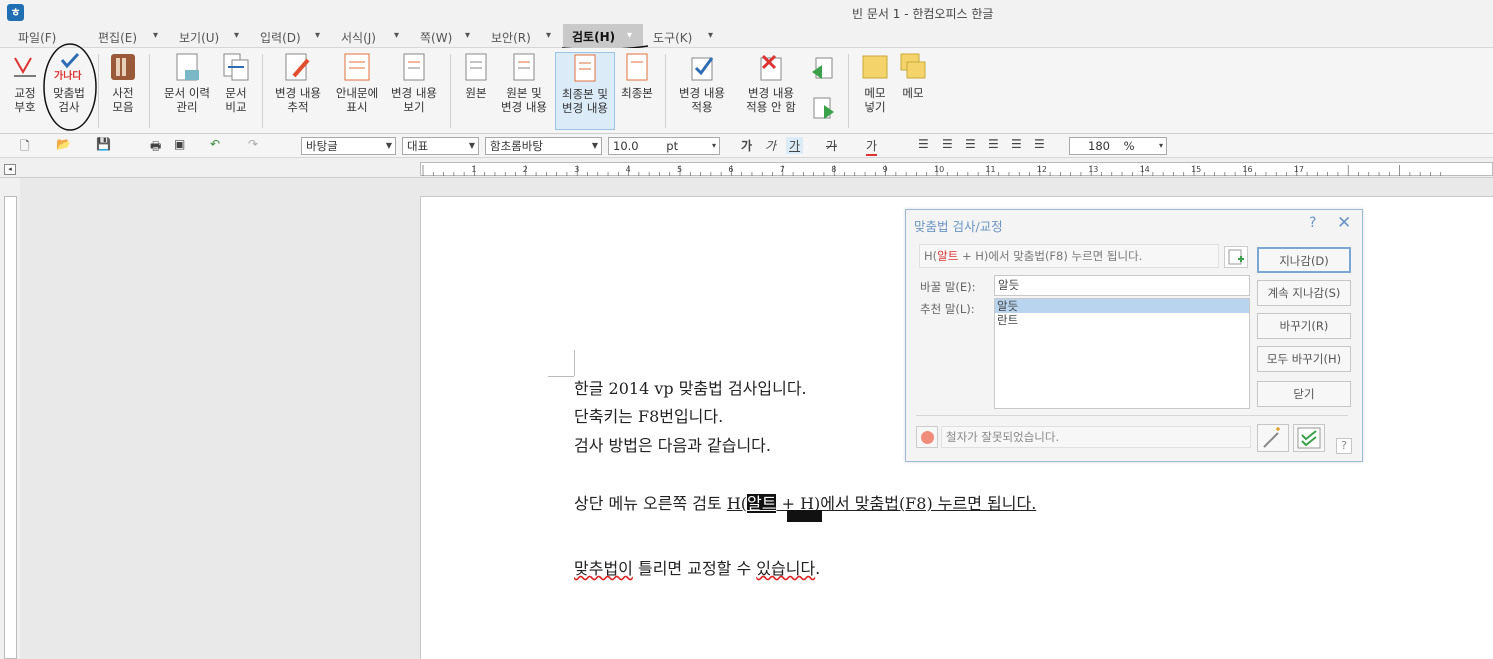 Image resolution: width=1493 pixels, height=659 pixels. Describe the element at coordinates (872, 146) in the screenshot. I see `font-color-button: 가` at that location.